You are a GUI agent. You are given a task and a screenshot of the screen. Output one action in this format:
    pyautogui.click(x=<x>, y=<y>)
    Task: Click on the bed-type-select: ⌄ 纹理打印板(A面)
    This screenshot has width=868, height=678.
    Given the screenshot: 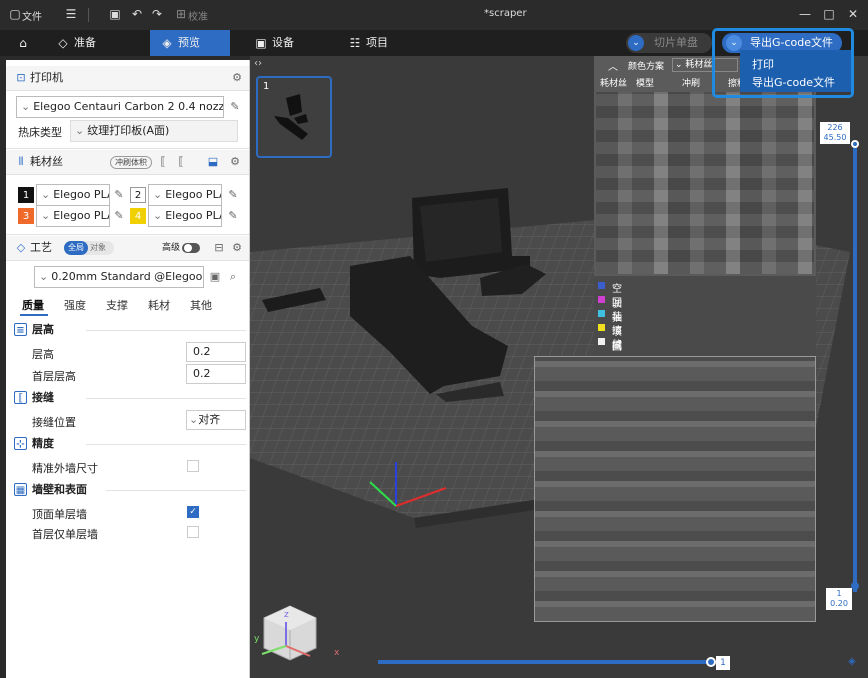 What is the action you would take?
    pyautogui.click(x=154, y=131)
    